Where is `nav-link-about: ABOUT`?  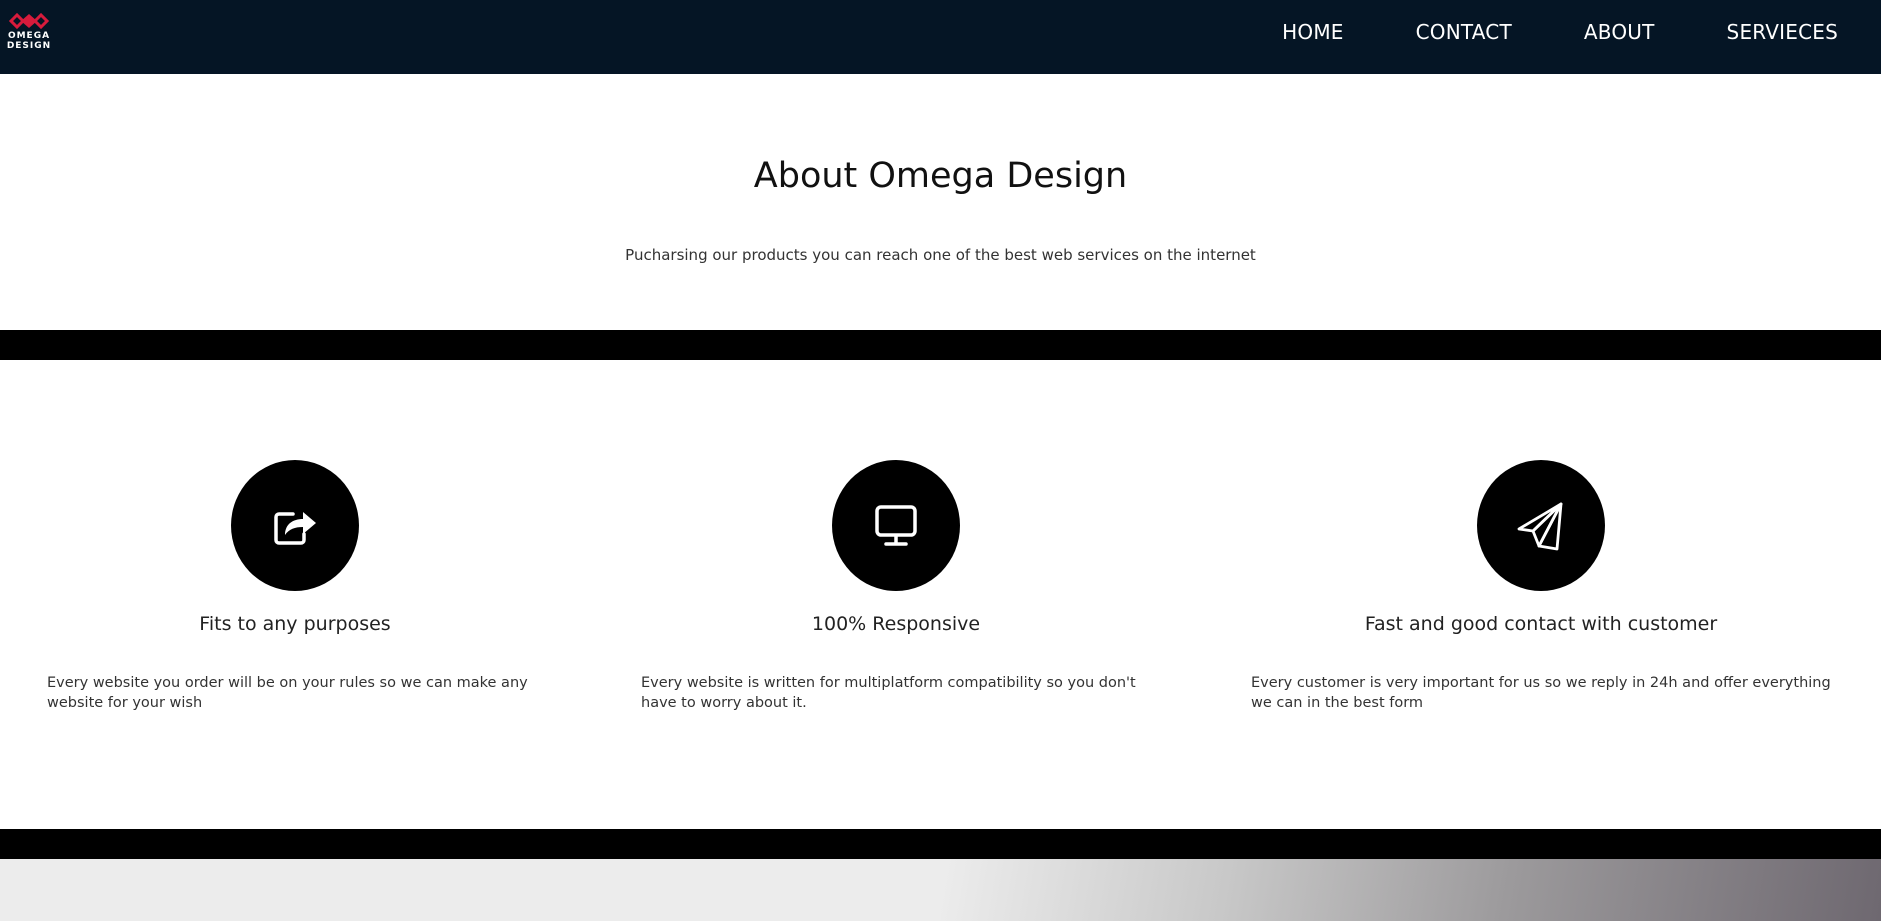
nav-link-about: ABOUT is located at coordinates (1619, 32).